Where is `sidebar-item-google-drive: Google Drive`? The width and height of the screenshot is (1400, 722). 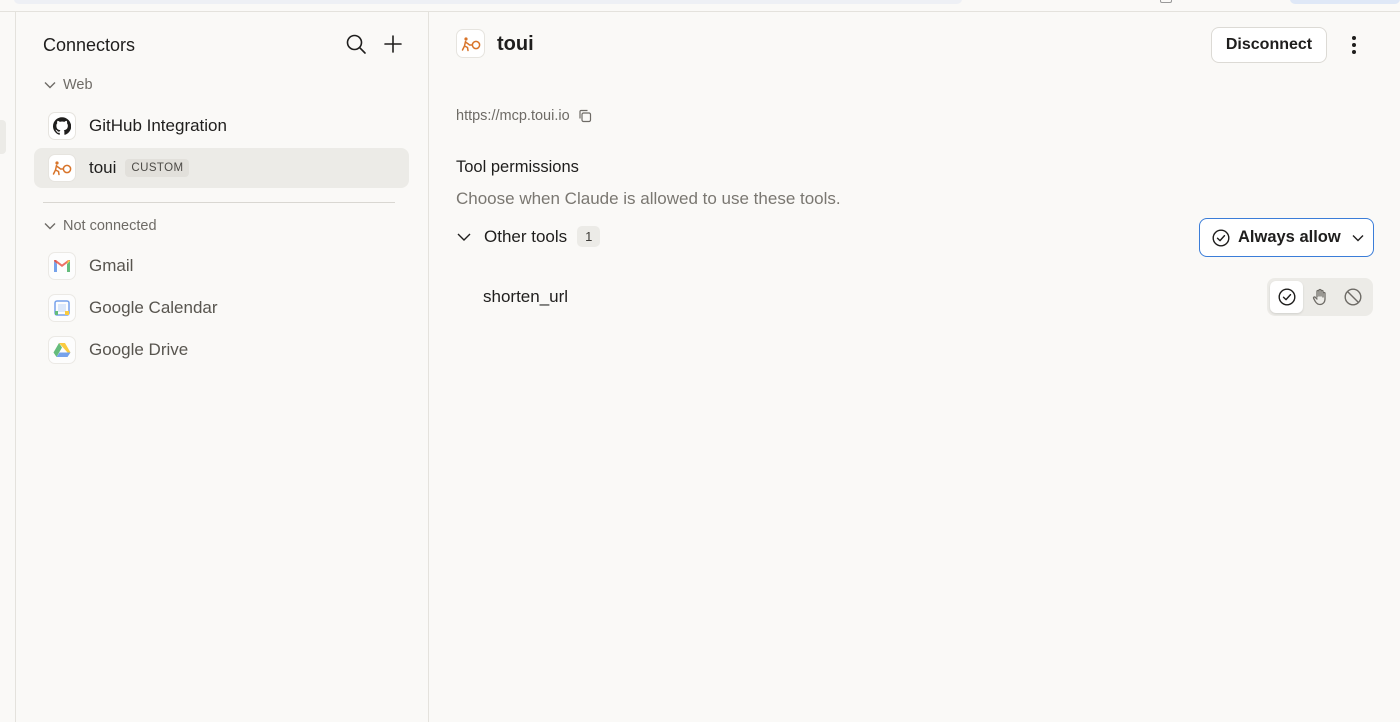 sidebar-item-google-drive: Google Drive is located at coordinates (221, 350).